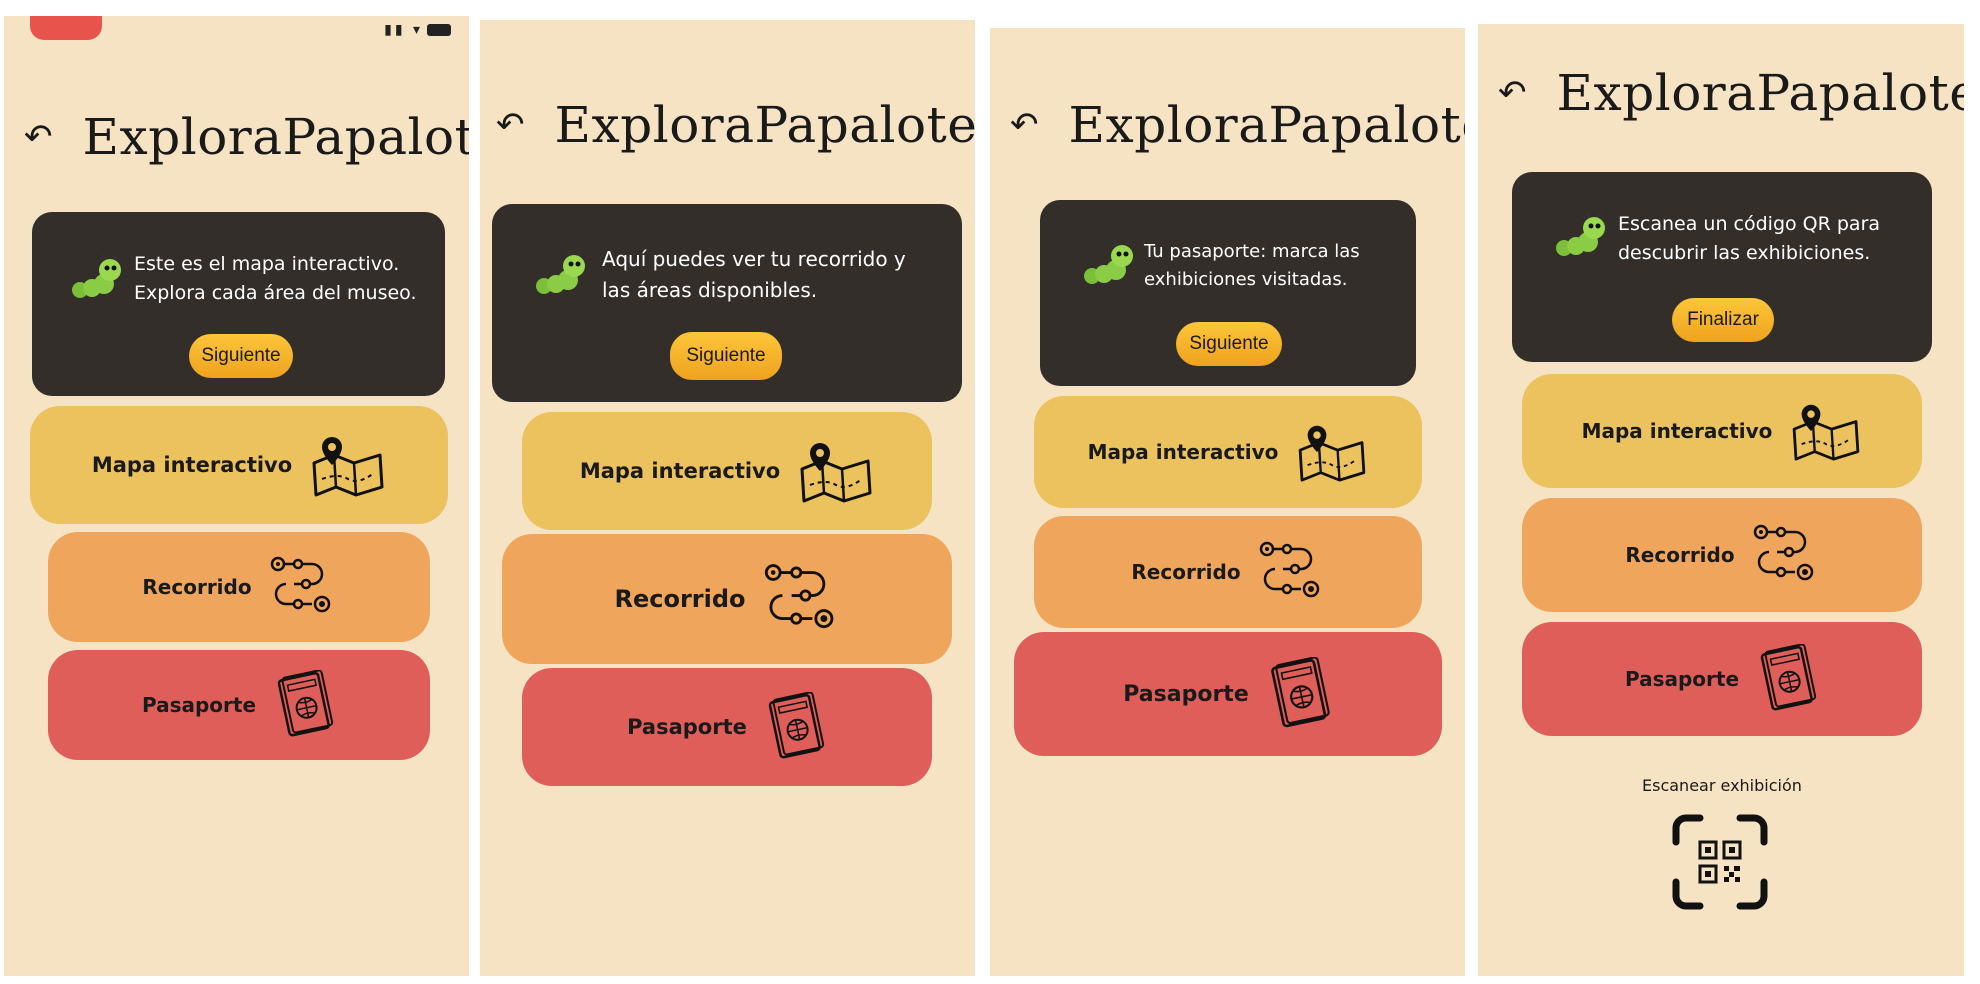 This screenshot has width=1980, height=984. What do you see at coordinates (66, 28) in the screenshot?
I see `recording-indicator` at bounding box center [66, 28].